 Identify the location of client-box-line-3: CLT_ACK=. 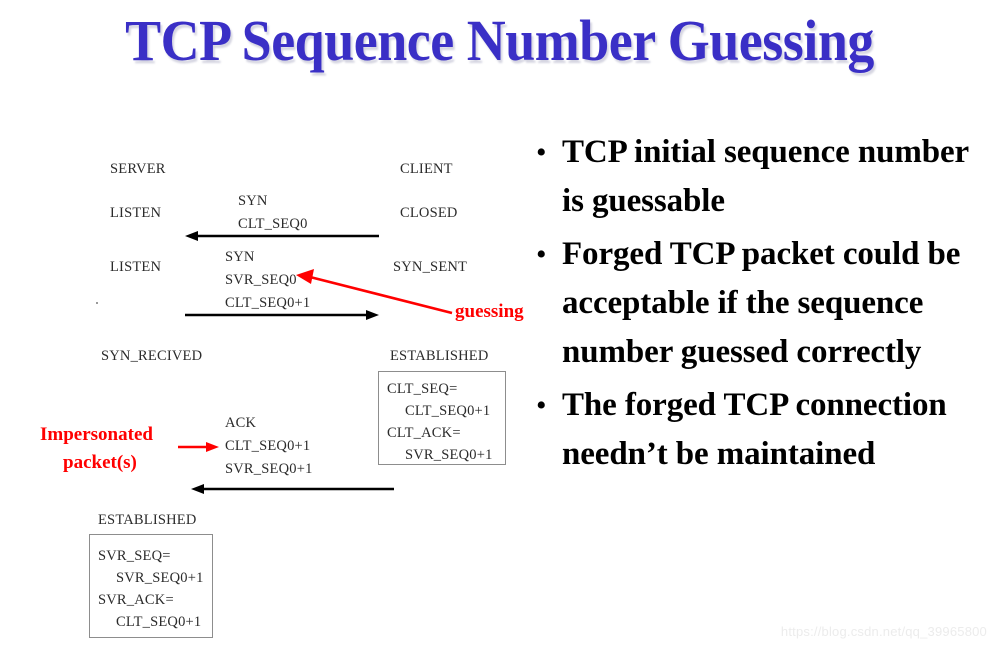
(424, 433).